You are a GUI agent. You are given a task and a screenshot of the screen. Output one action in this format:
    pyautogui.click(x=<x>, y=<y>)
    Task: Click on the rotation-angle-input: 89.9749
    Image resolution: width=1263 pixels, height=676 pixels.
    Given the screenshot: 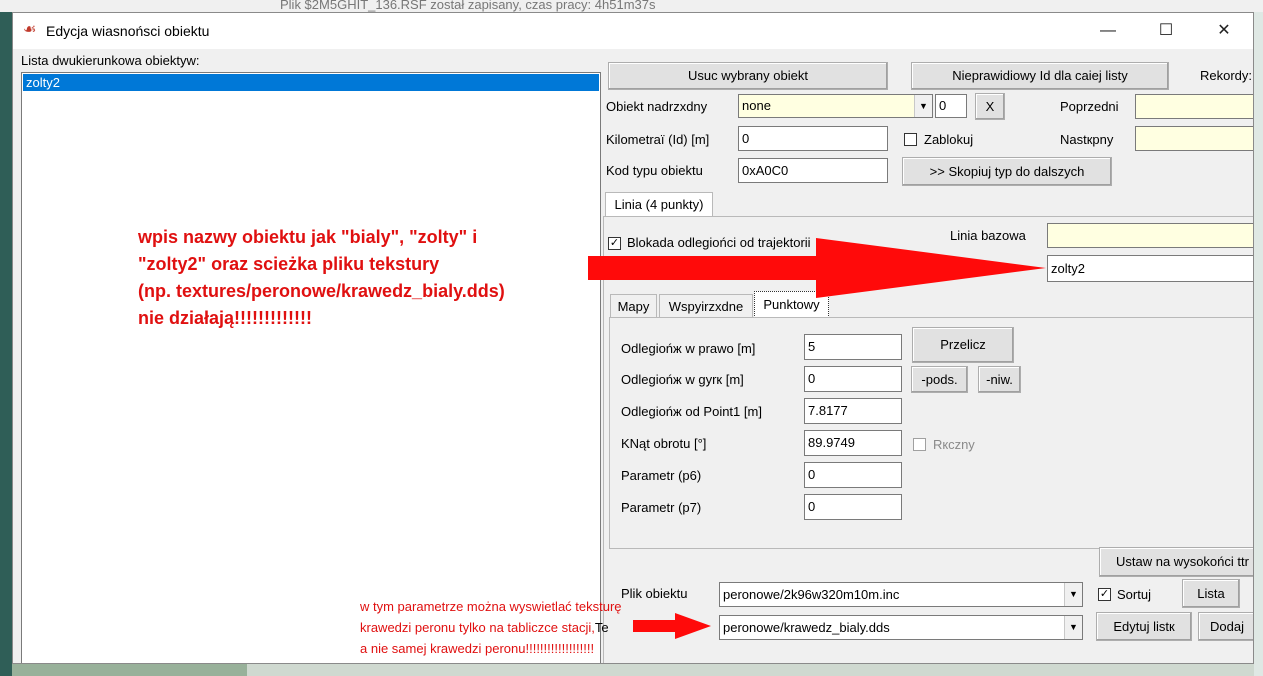 What is the action you would take?
    pyautogui.click(x=853, y=443)
    